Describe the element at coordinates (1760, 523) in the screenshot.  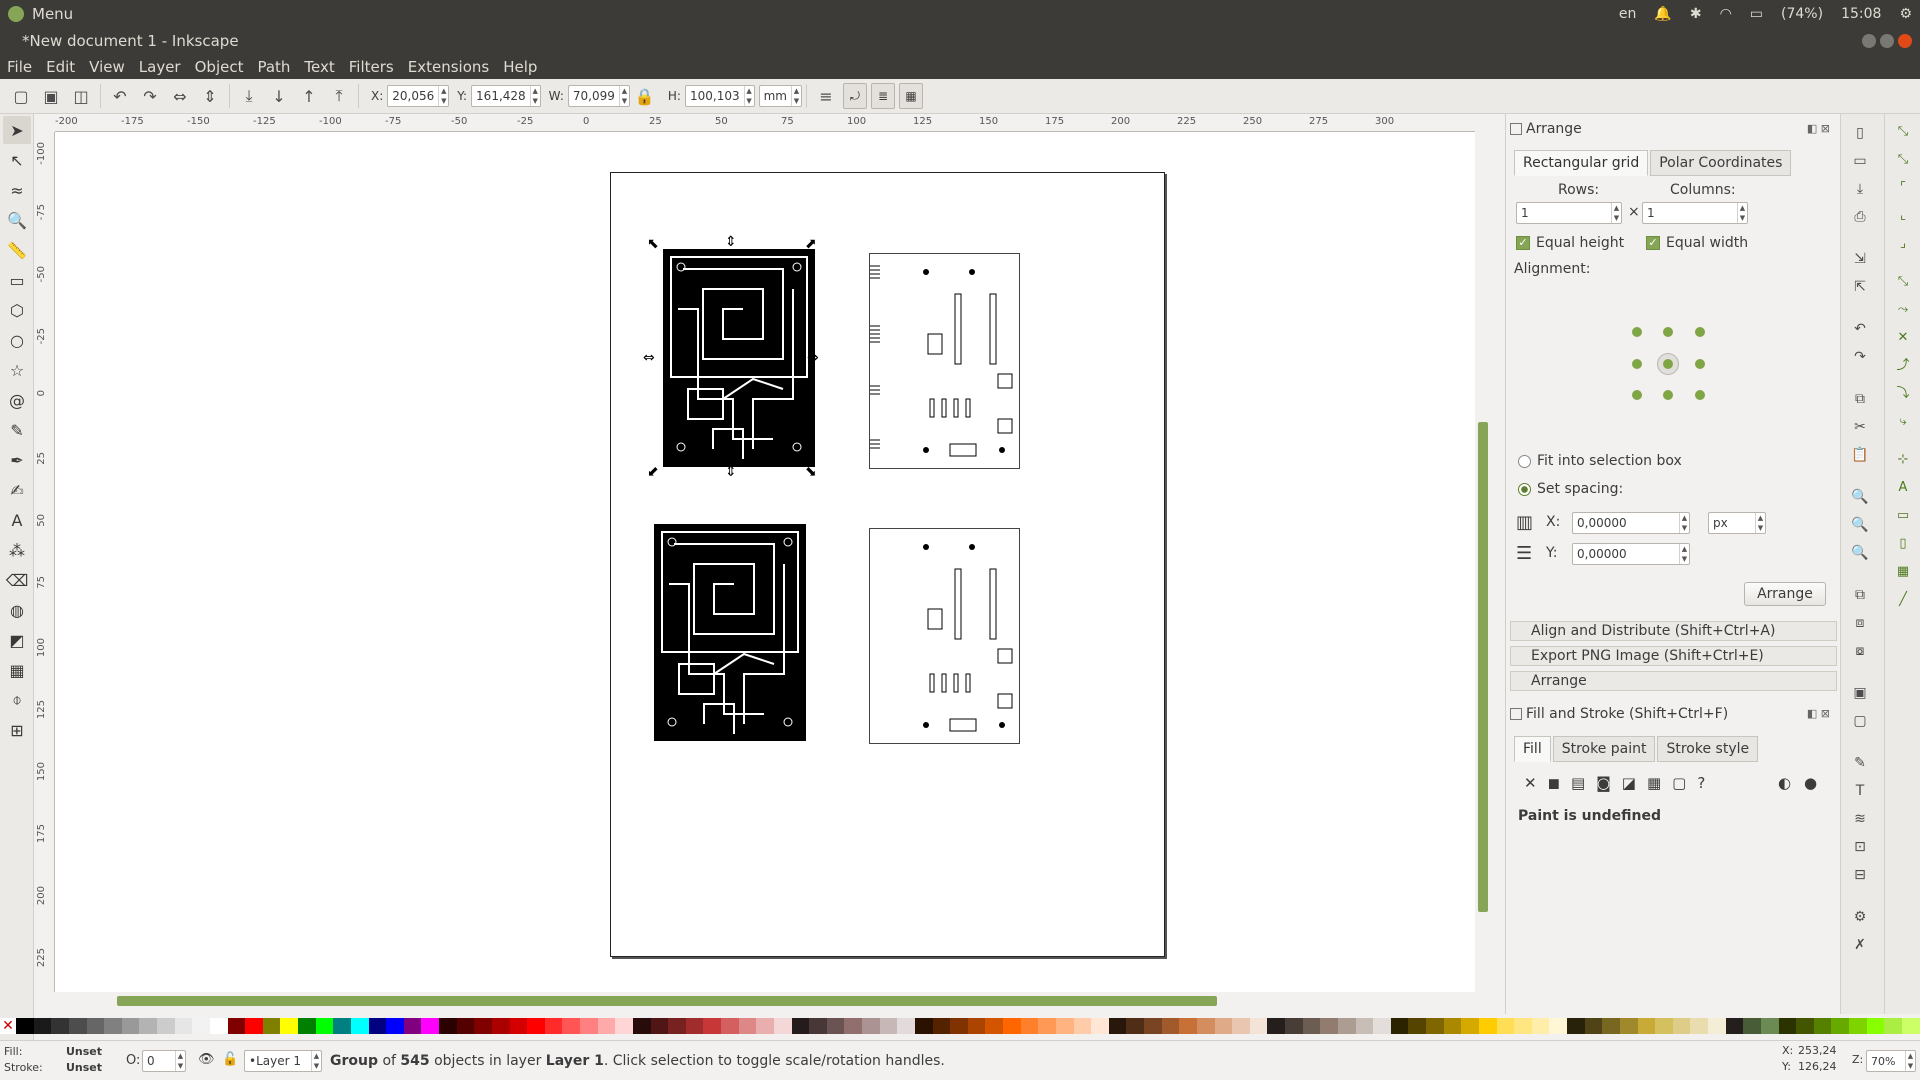
I see `spacing-unit-arrows: ▲ ▼` at that location.